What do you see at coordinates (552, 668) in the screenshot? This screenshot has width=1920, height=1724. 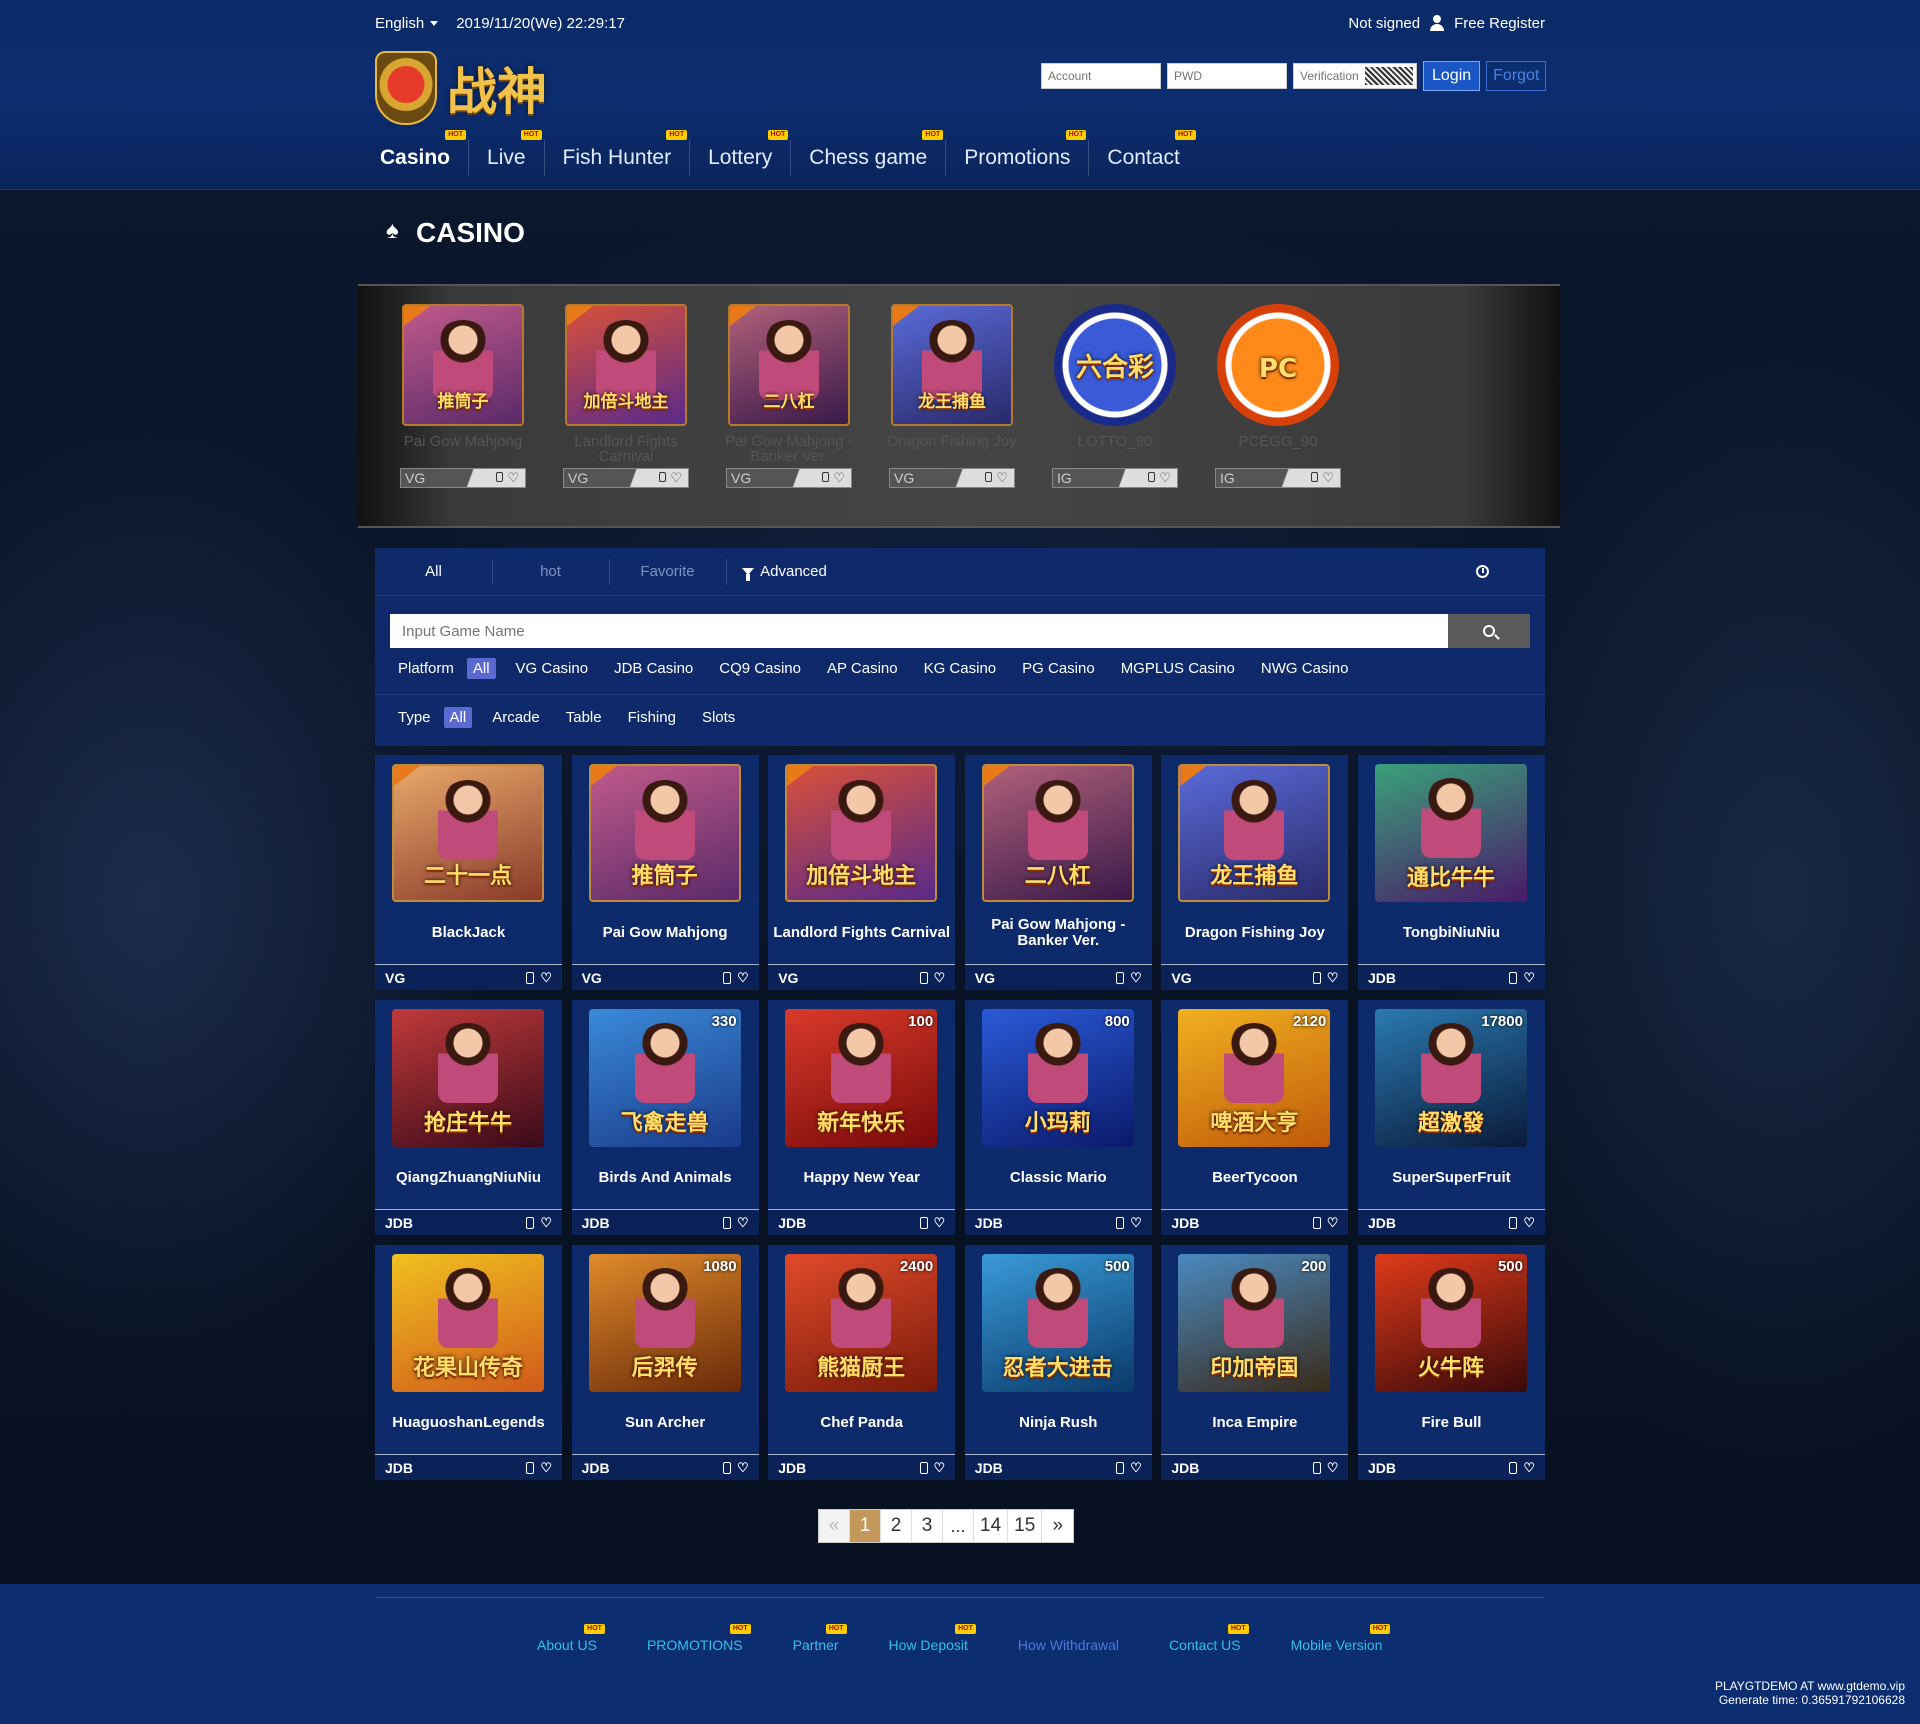 I see `platform-option: VG Casino` at bounding box center [552, 668].